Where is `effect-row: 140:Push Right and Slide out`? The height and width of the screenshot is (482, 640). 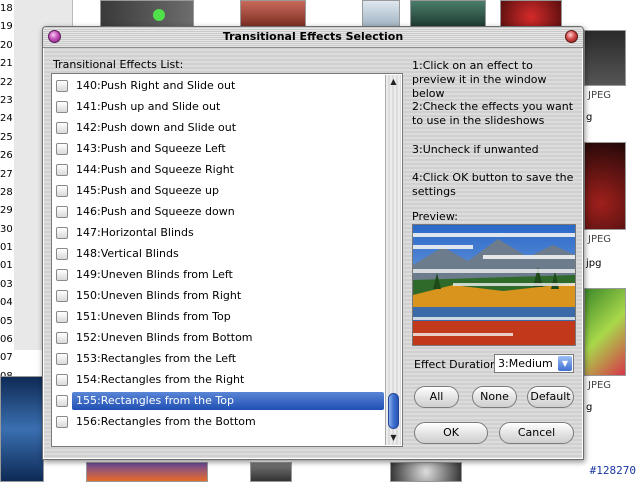 effect-row: 140:Push Right and Slide out is located at coordinates (219, 86).